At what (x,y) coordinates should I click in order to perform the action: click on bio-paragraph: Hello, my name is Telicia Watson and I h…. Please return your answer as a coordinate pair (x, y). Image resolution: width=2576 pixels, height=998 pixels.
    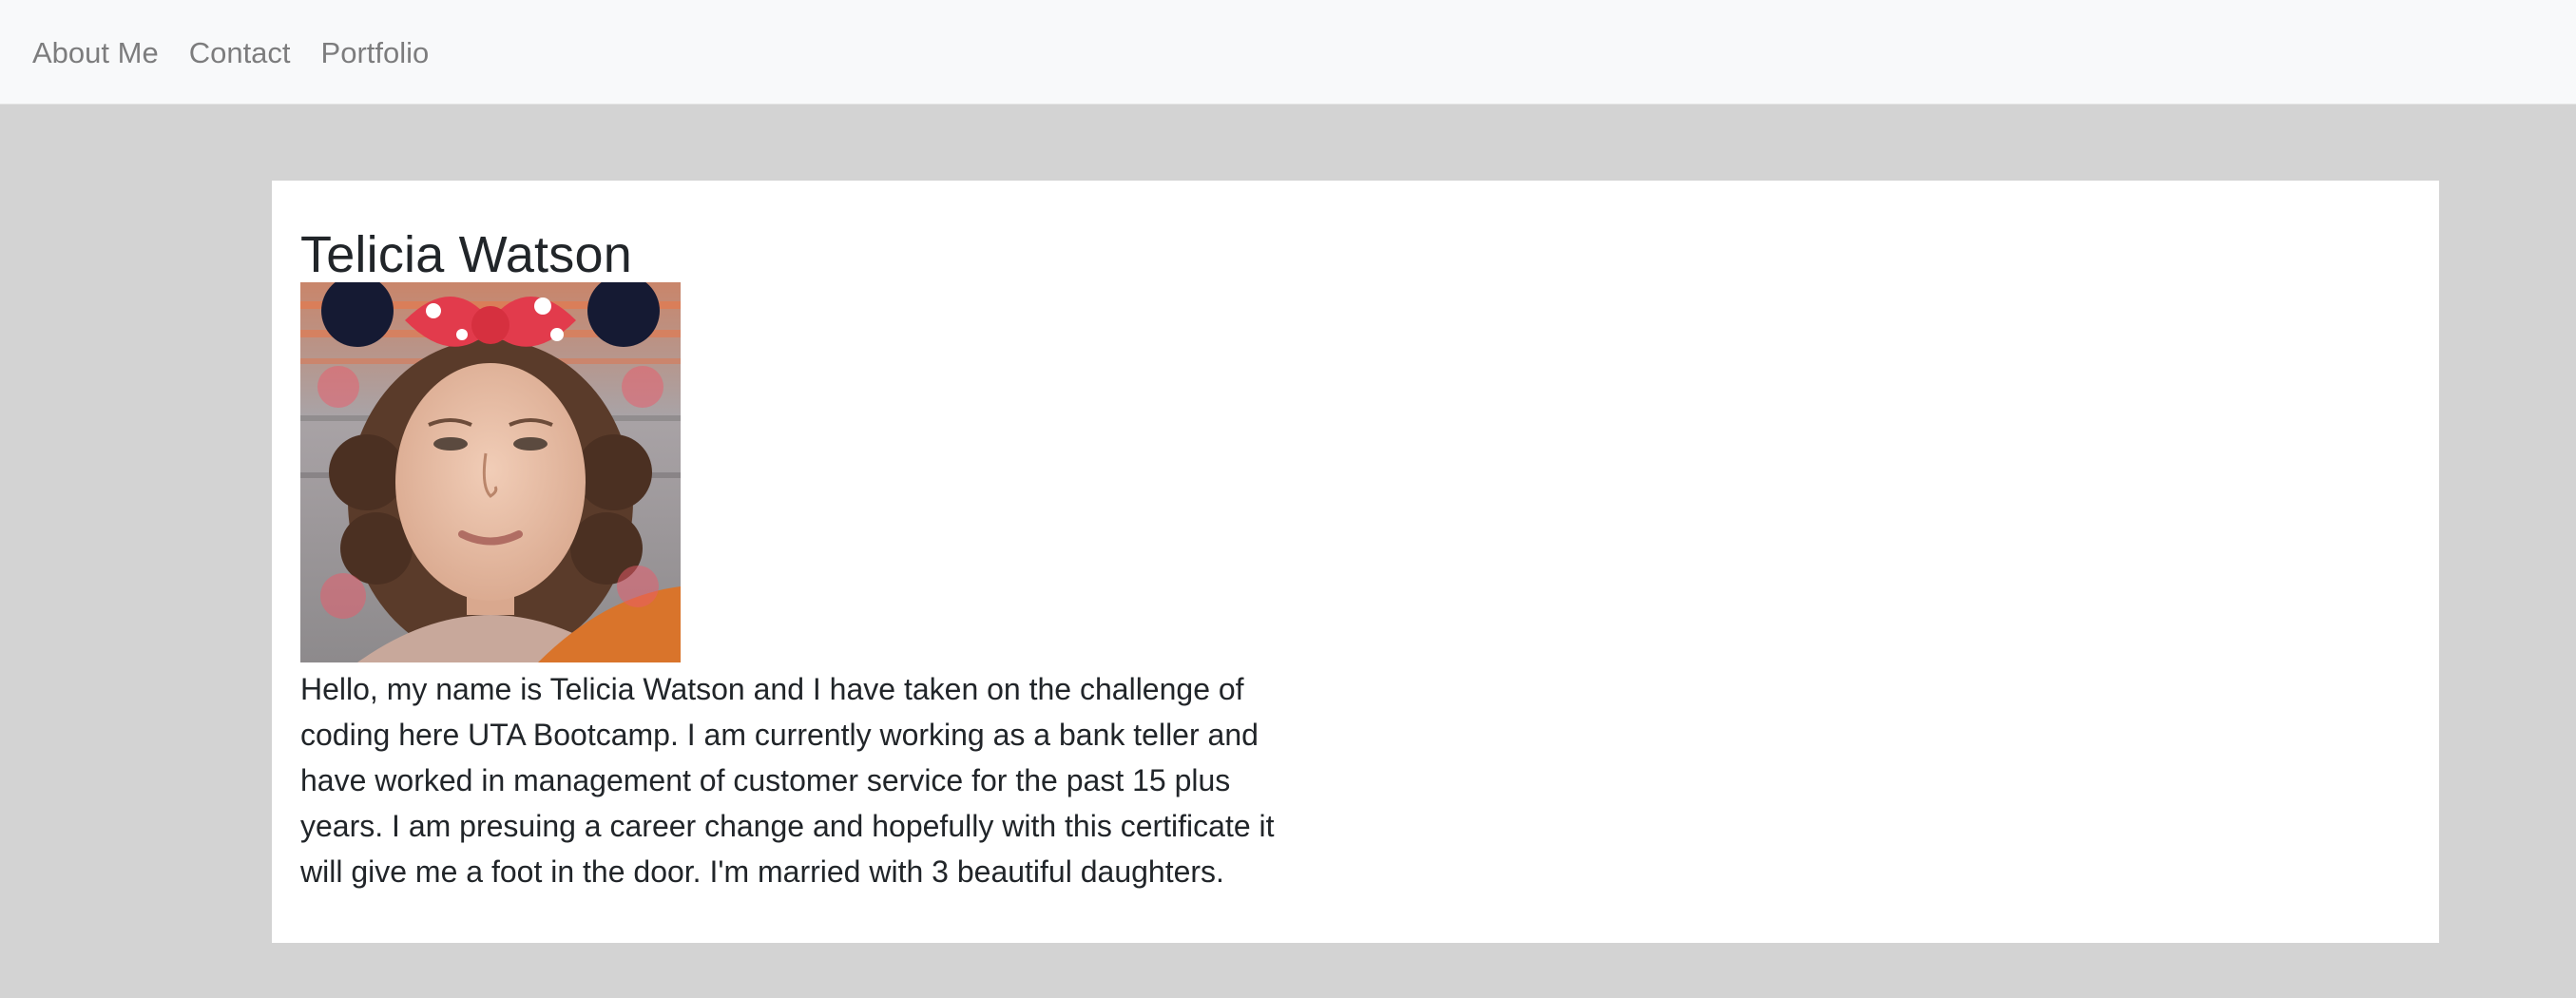
    Looking at the image, I should click on (787, 780).